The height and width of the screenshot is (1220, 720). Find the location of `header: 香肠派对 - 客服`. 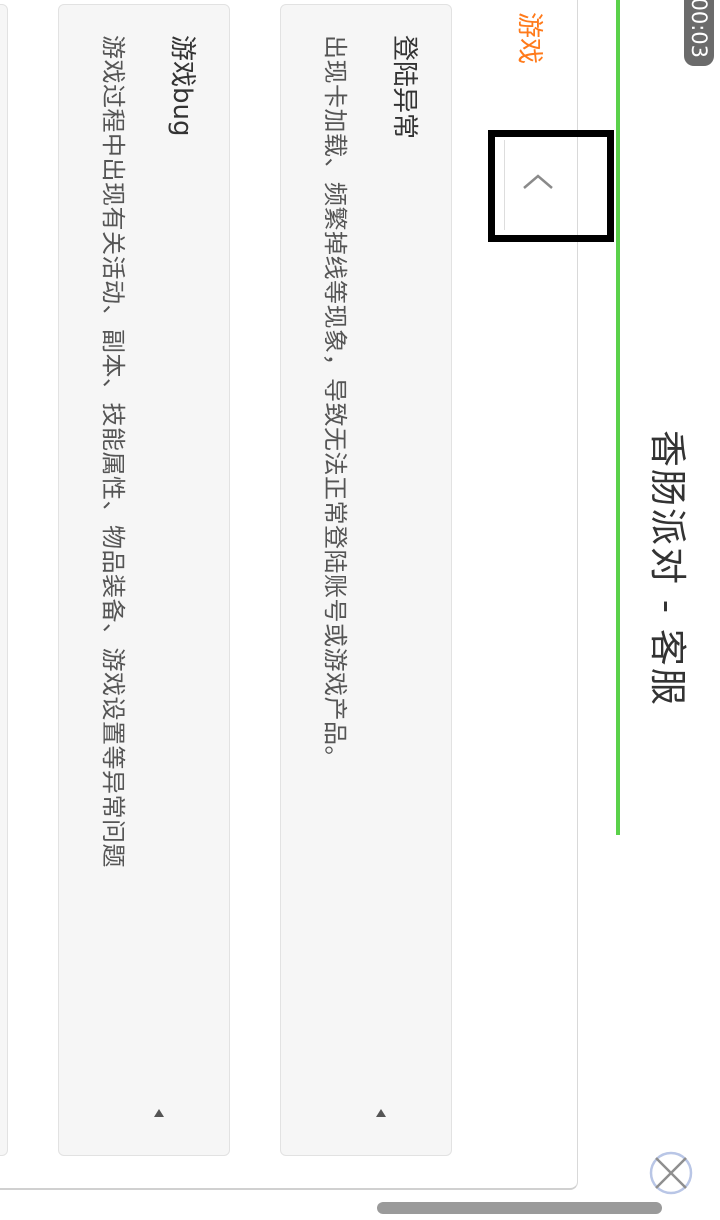

header: 香肠派对 - 客服 is located at coordinates (670, 610).